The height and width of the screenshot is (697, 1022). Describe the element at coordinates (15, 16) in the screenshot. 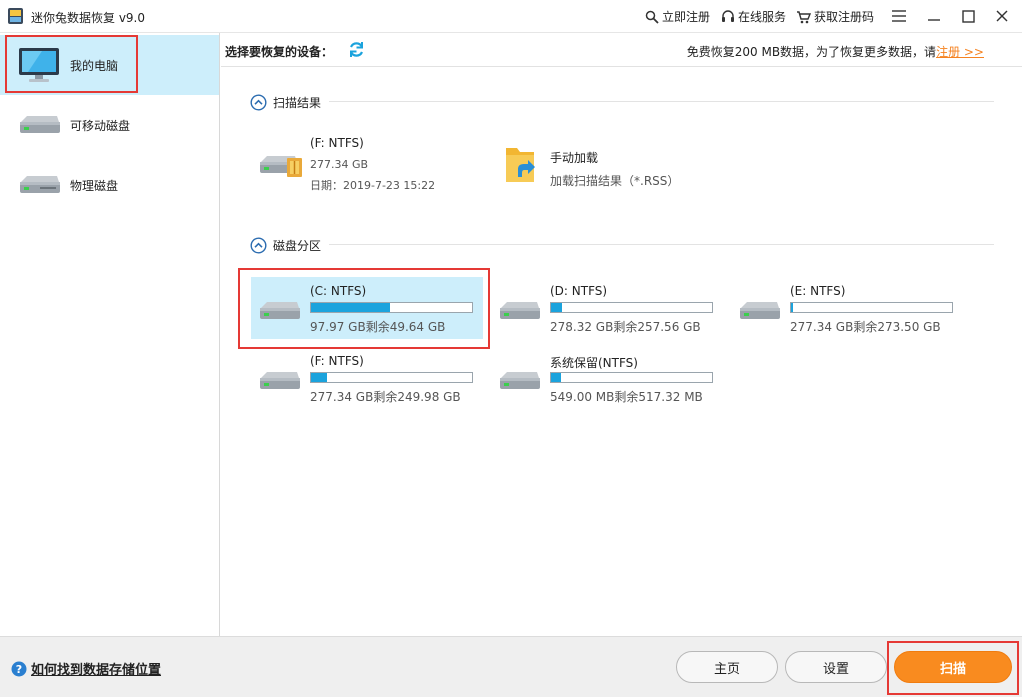

I see `app-logo-icon` at that location.